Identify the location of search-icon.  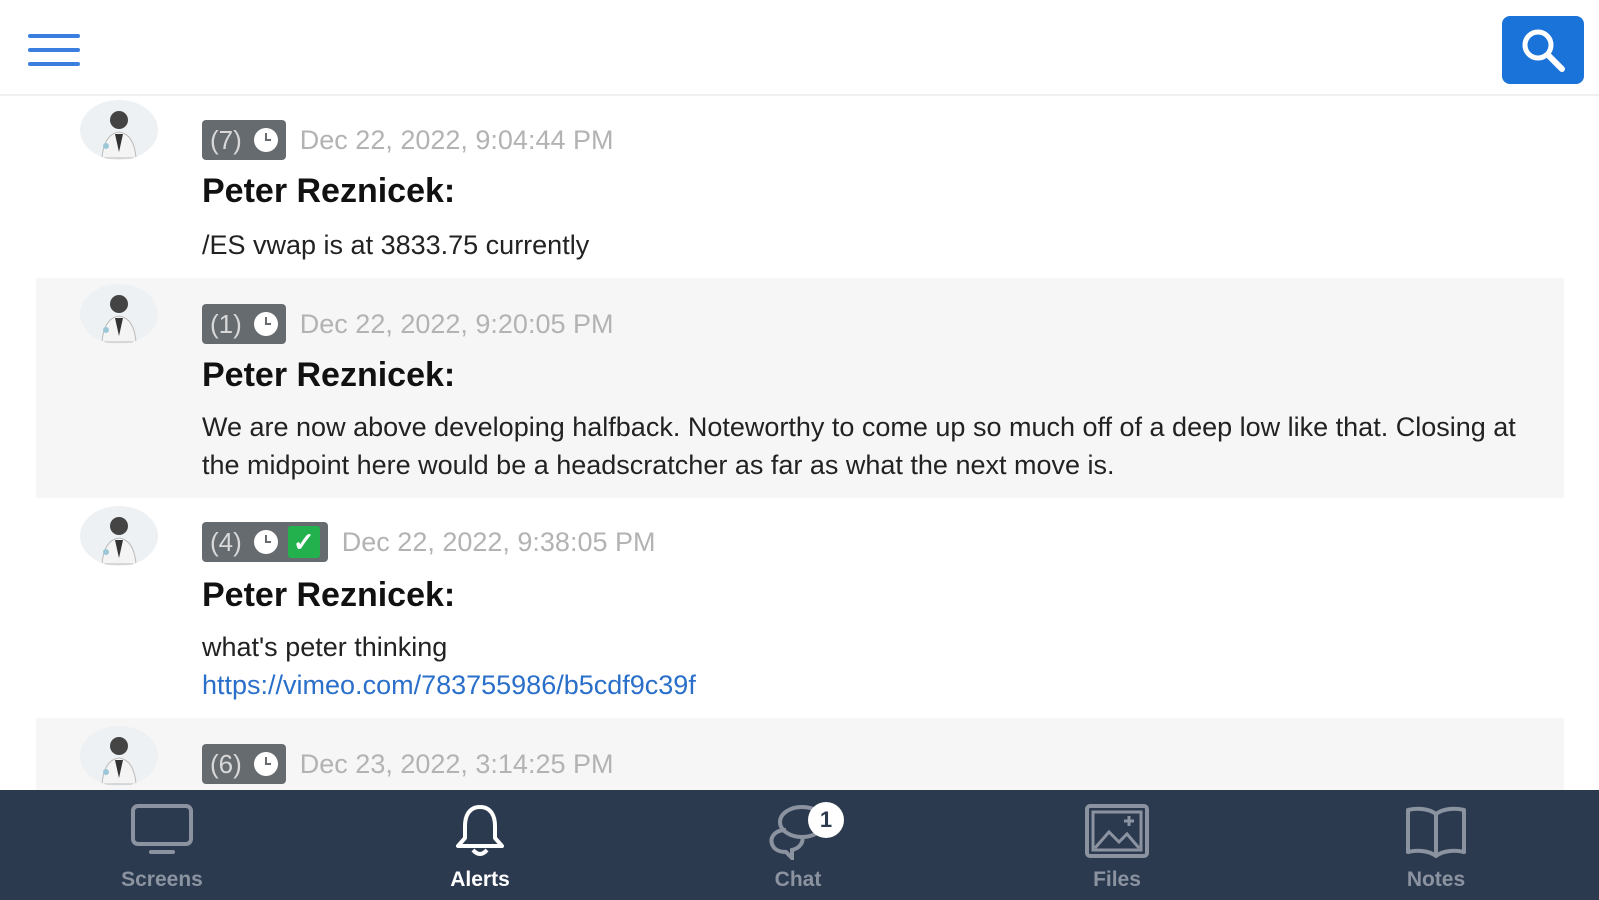
(1543, 50).